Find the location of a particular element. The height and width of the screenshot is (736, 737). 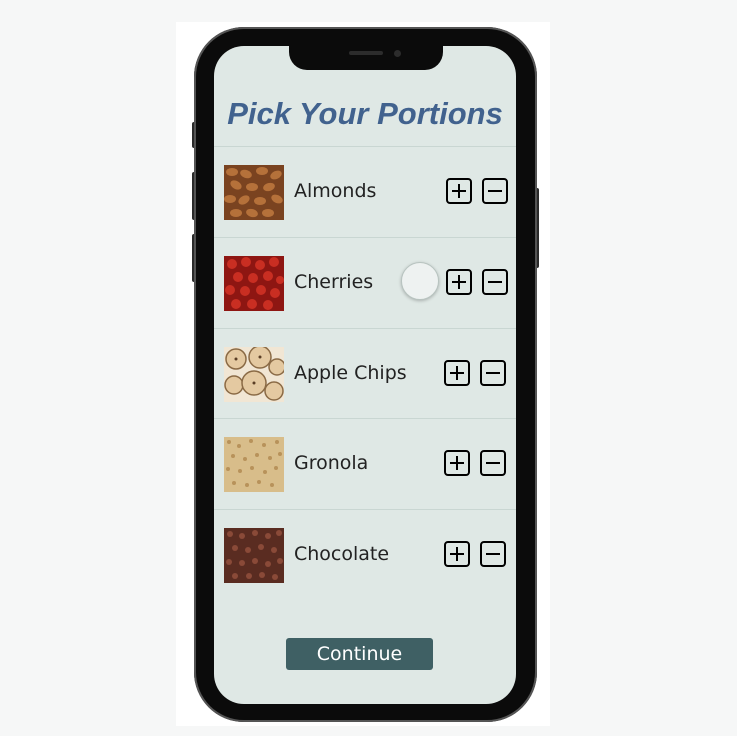

list-item-cherries: Cherries is located at coordinates (365, 282).